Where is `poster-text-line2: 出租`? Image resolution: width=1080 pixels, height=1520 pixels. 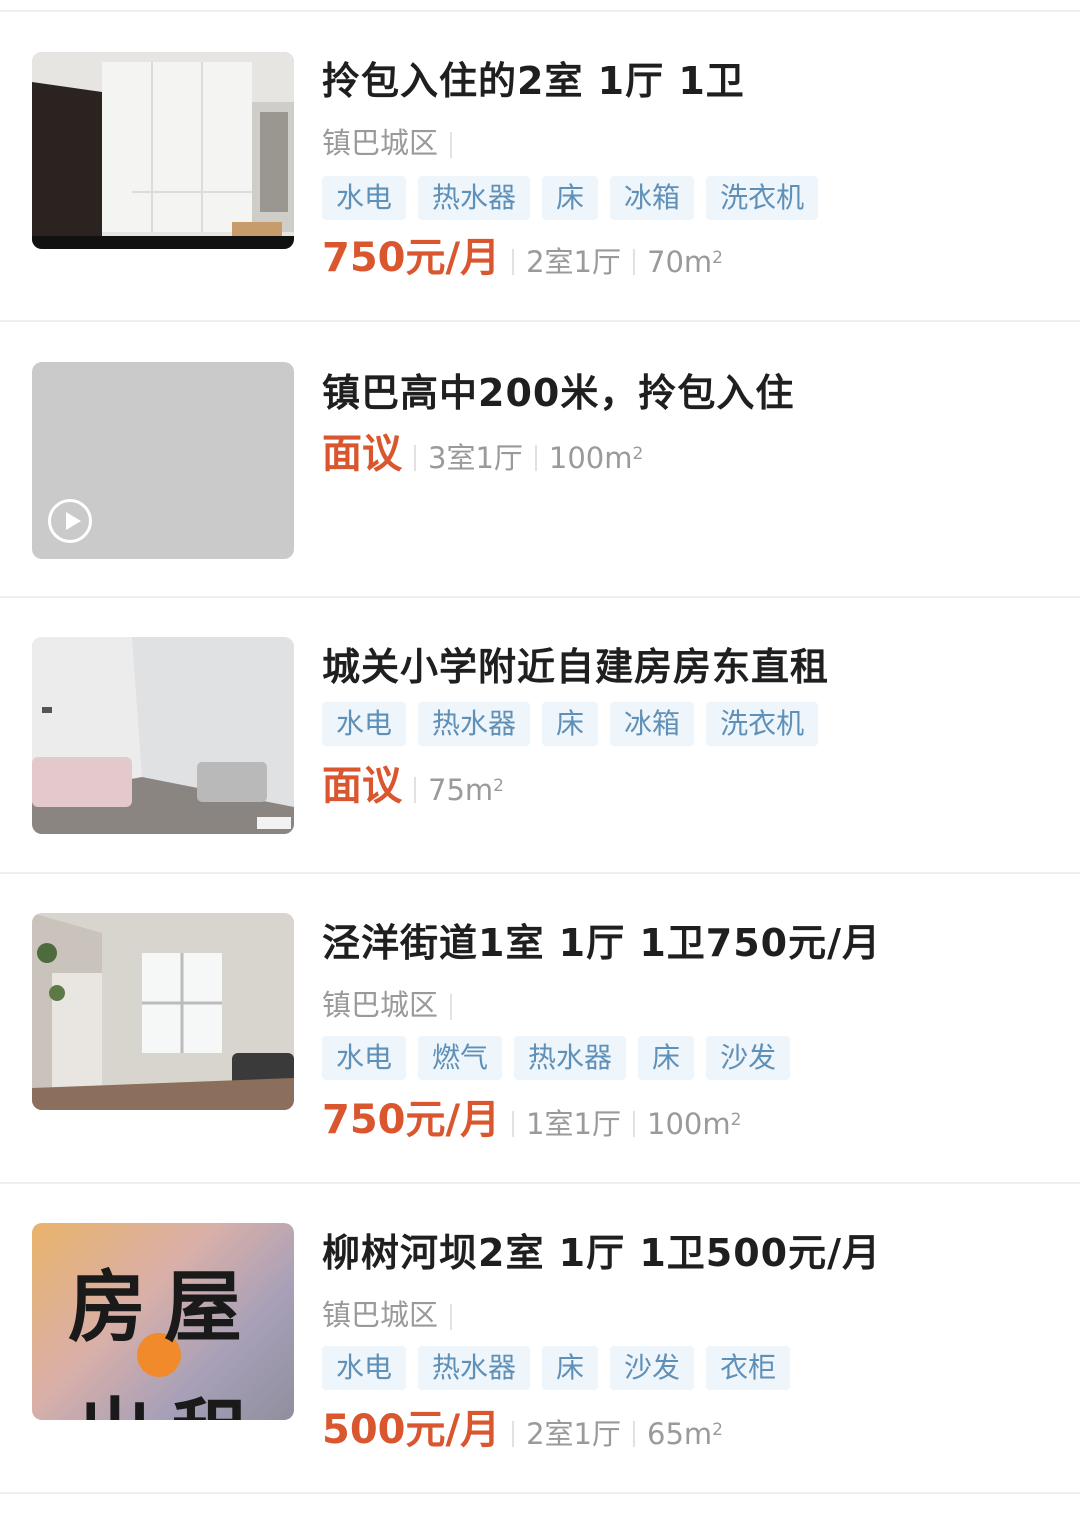
poster-text-line2: 出租 is located at coordinates (172, 1396).